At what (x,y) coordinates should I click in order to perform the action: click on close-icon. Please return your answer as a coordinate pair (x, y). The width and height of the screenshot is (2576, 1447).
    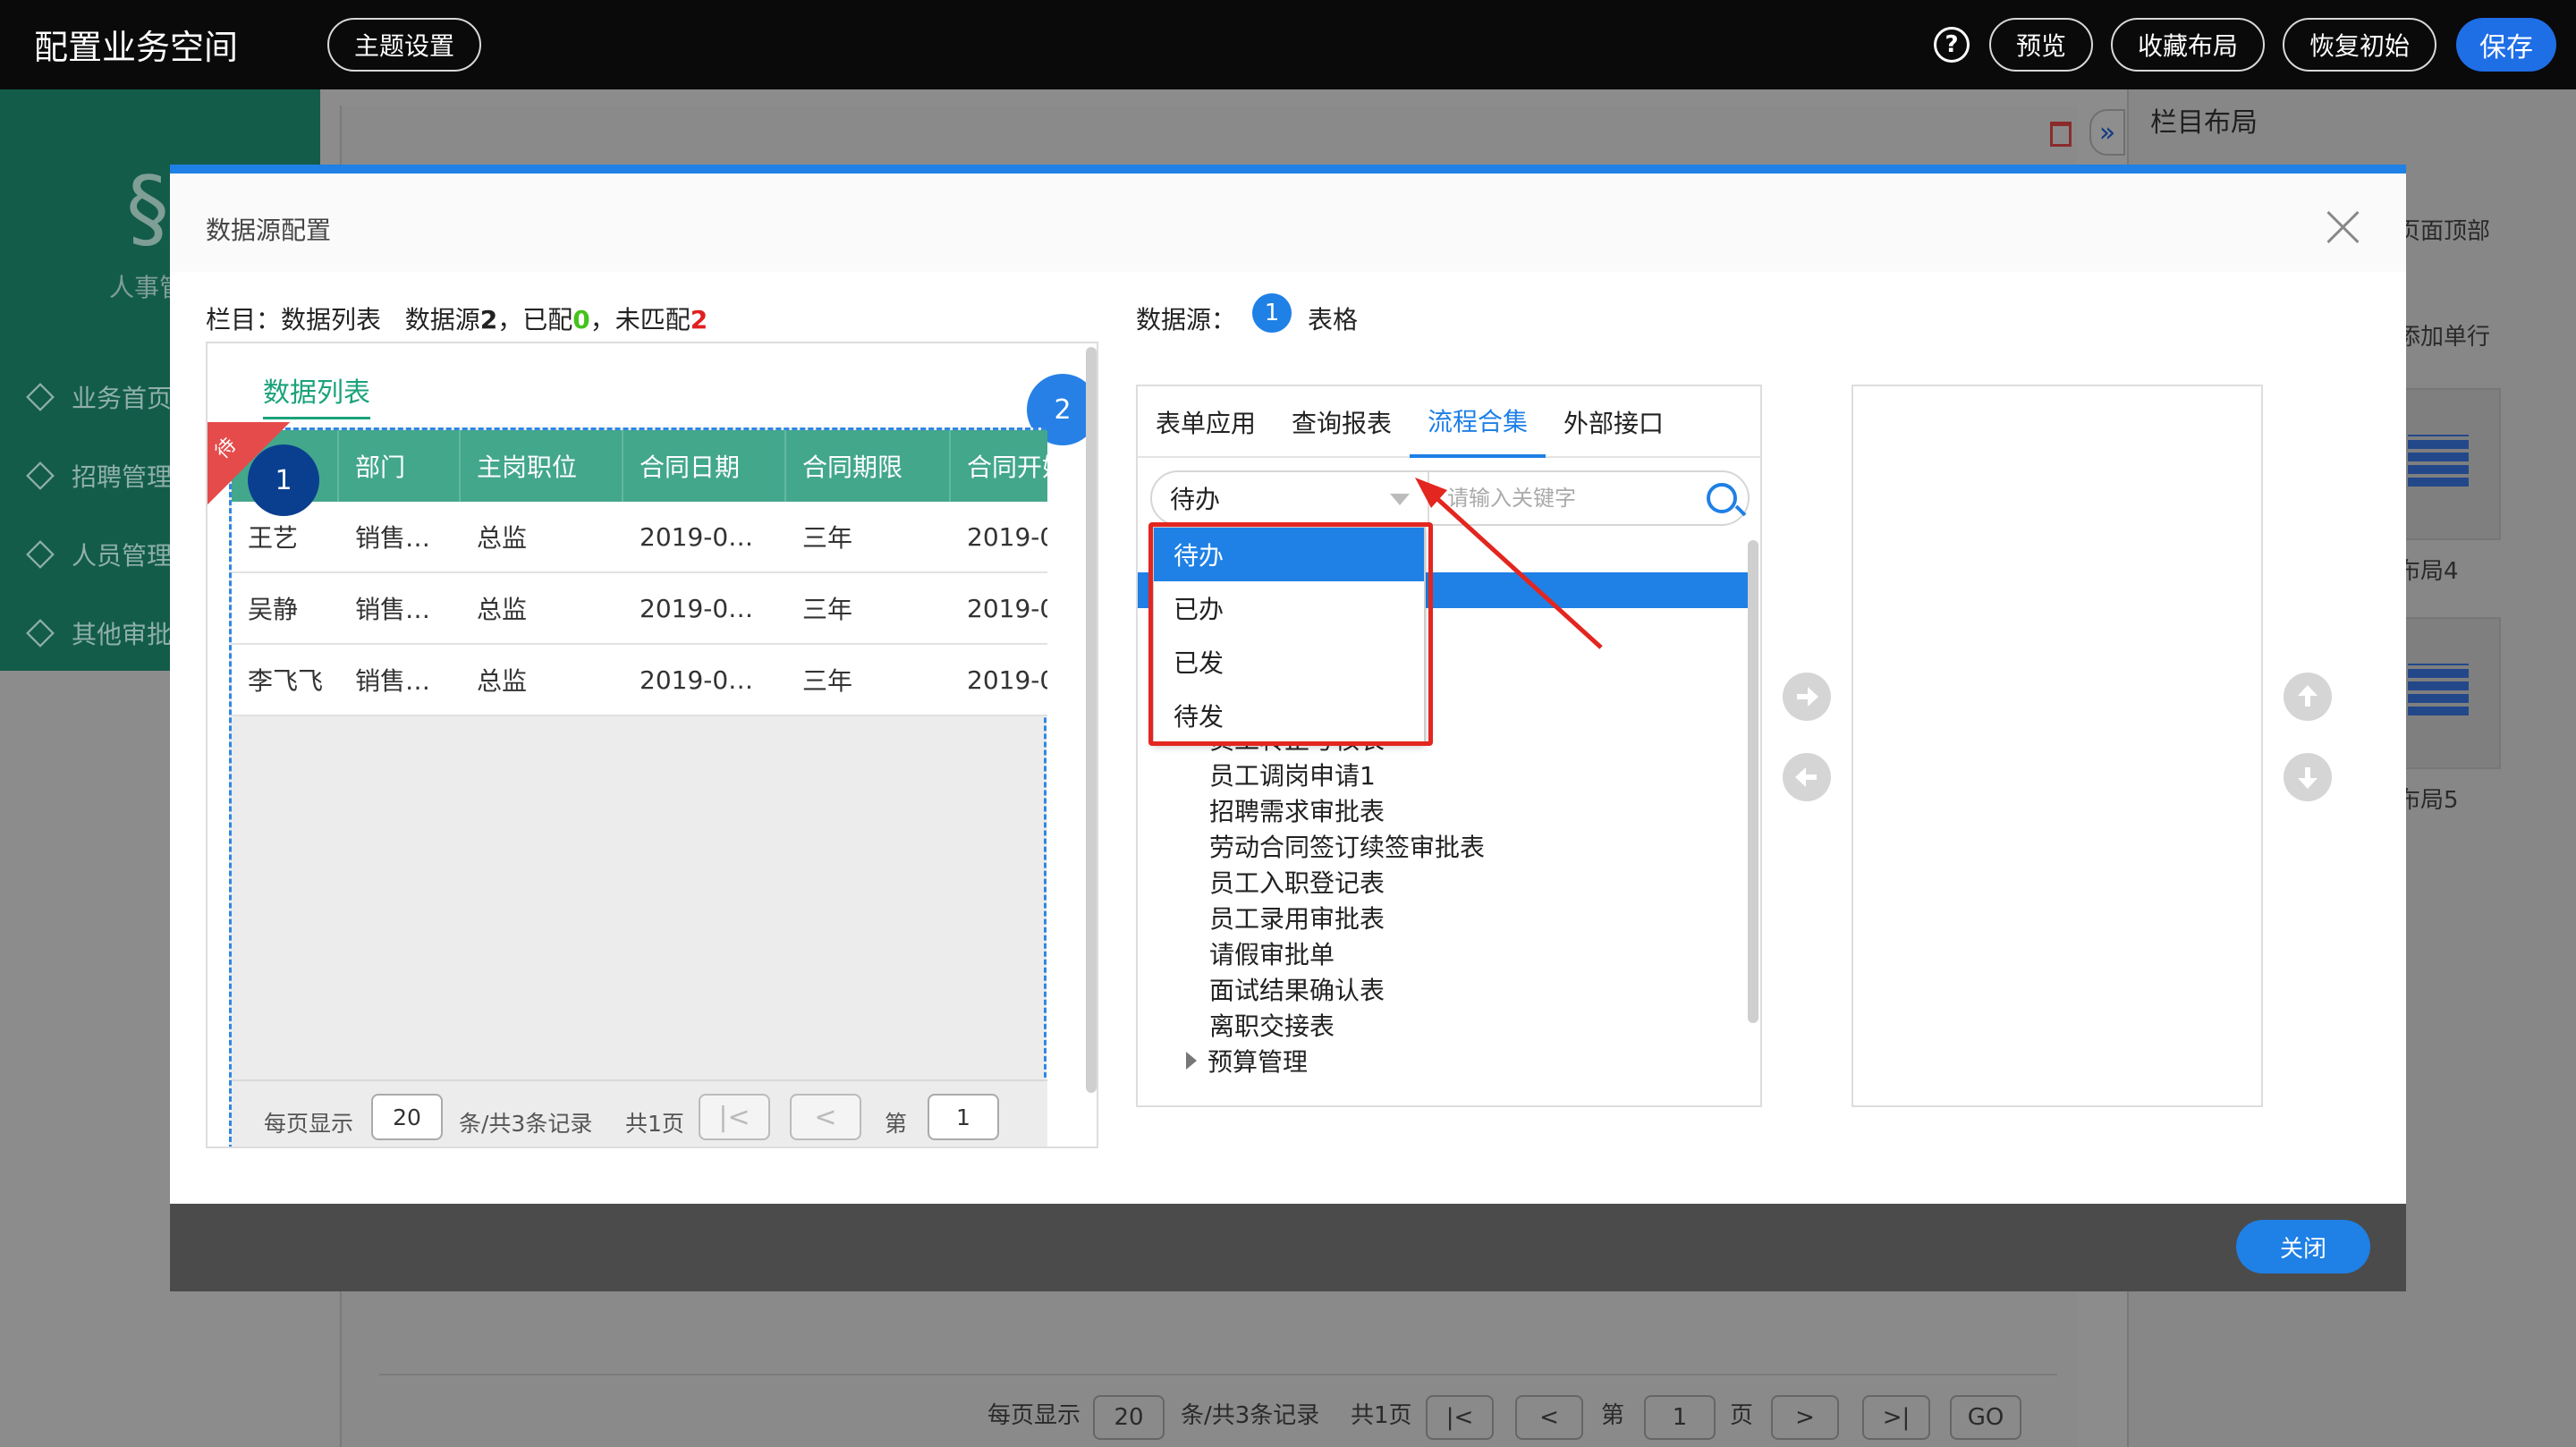
    Looking at the image, I should click on (2343, 227).